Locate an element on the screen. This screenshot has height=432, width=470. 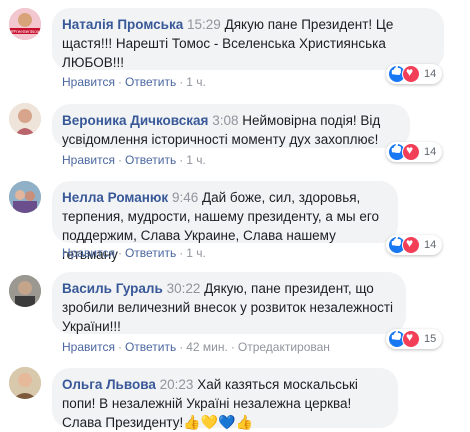
avatar: #FreeSentsov is located at coordinates (25, 24).